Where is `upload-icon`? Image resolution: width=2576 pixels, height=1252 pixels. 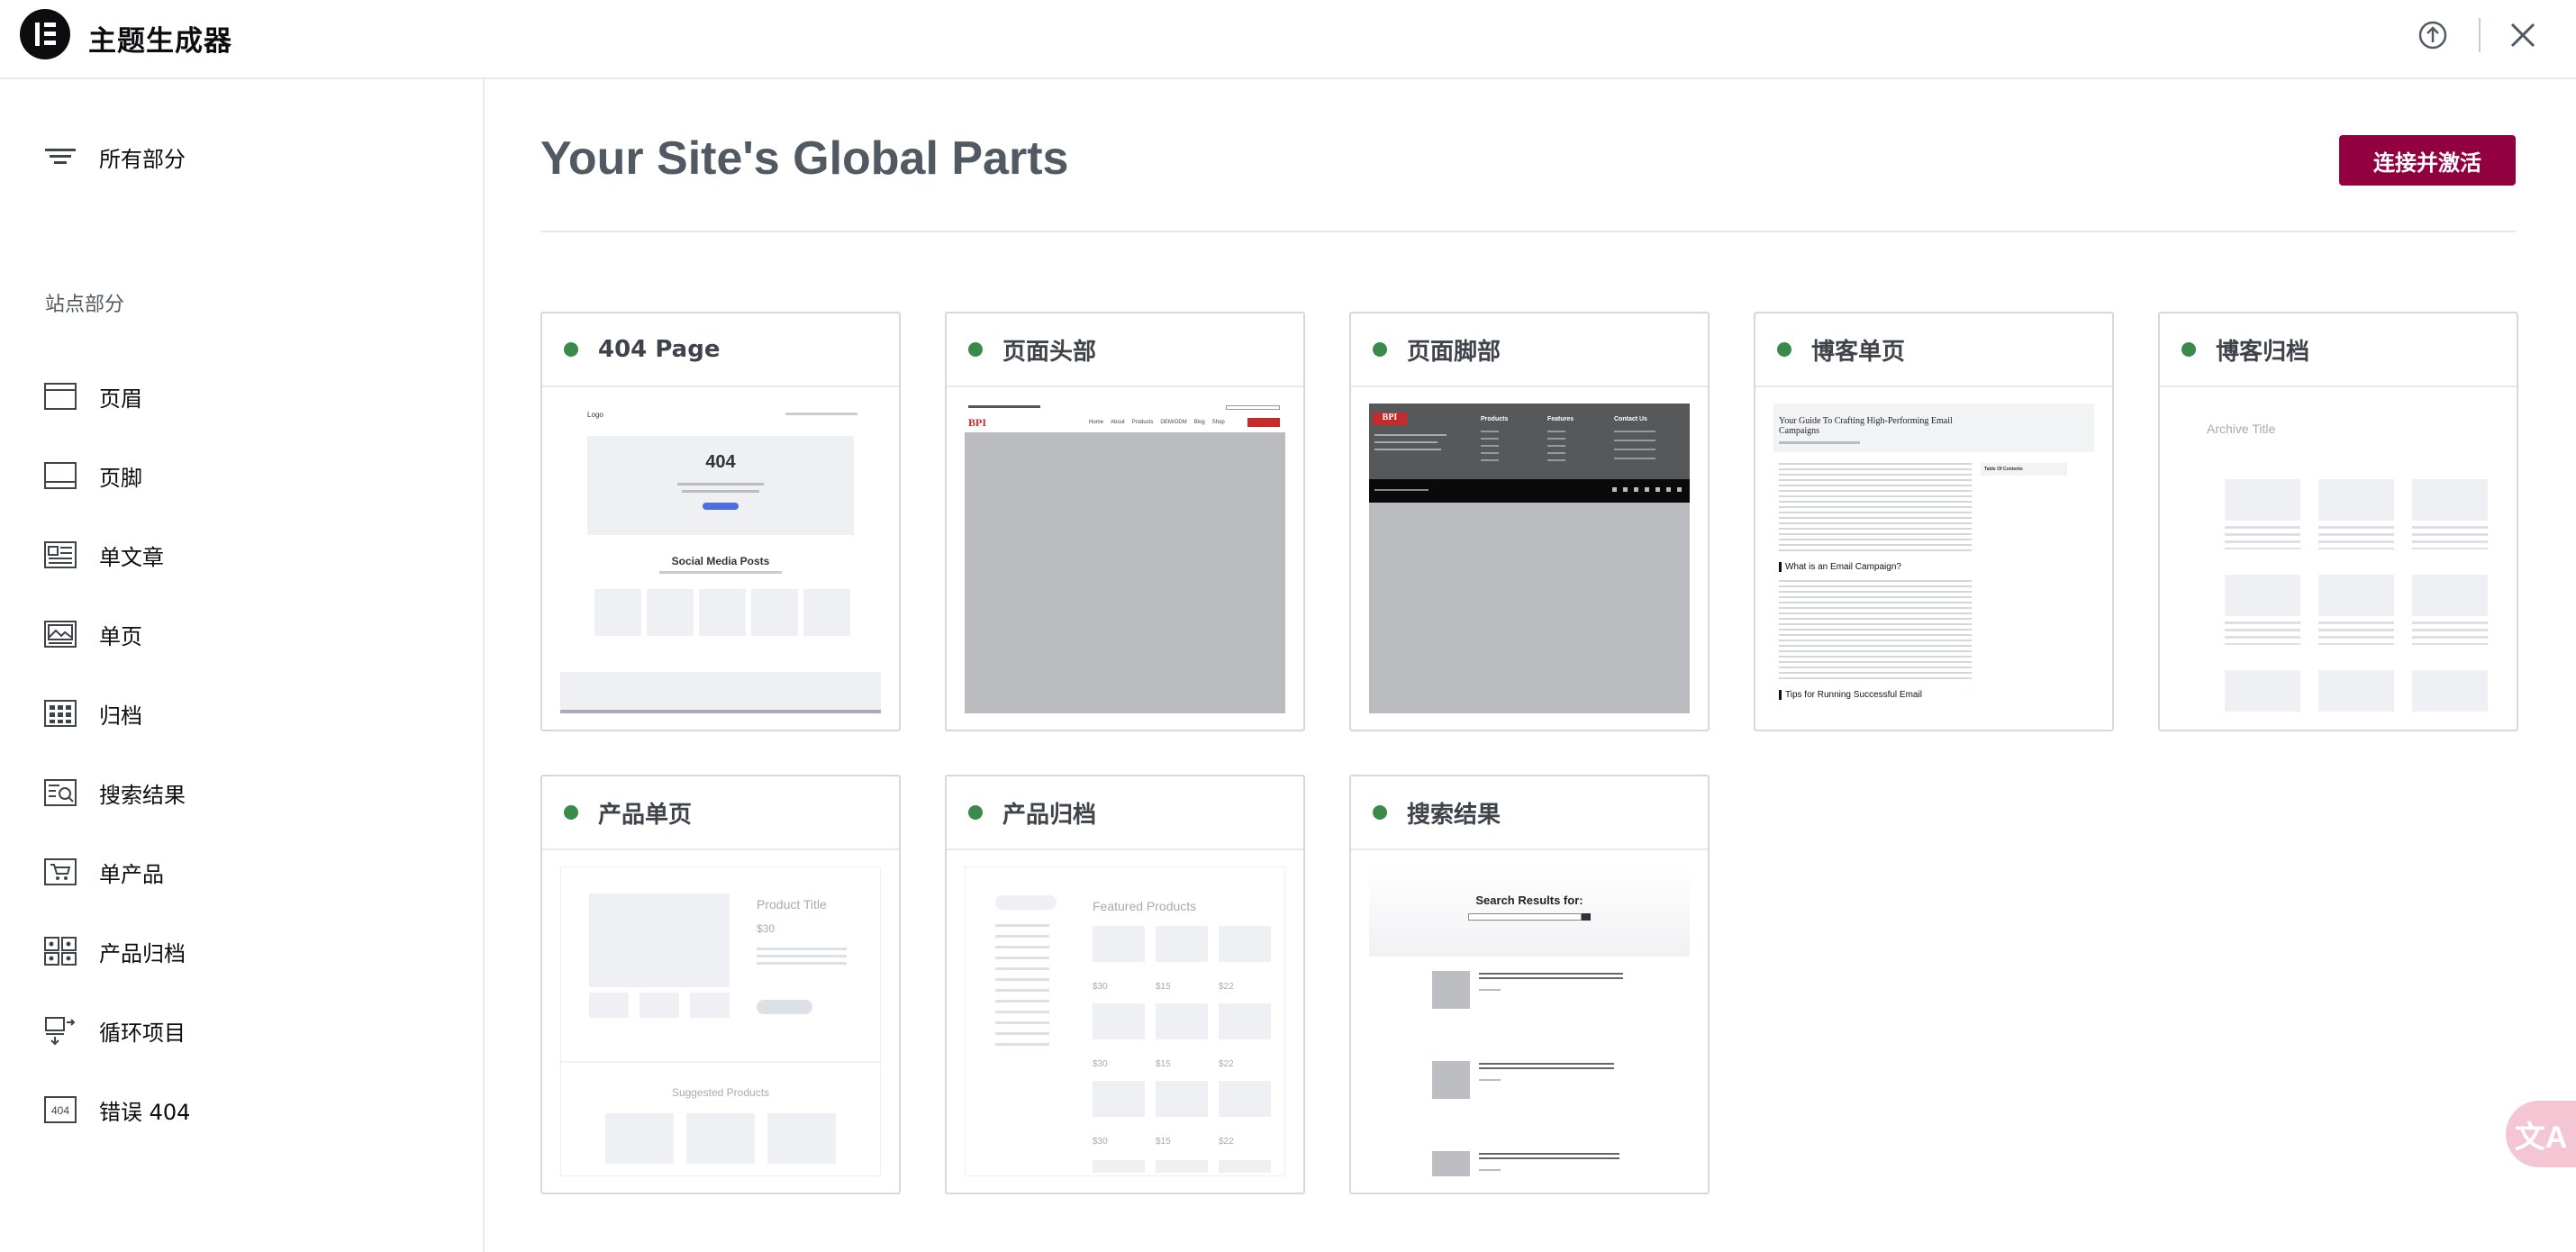
upload-icon is located at coordinates (2432, 35).